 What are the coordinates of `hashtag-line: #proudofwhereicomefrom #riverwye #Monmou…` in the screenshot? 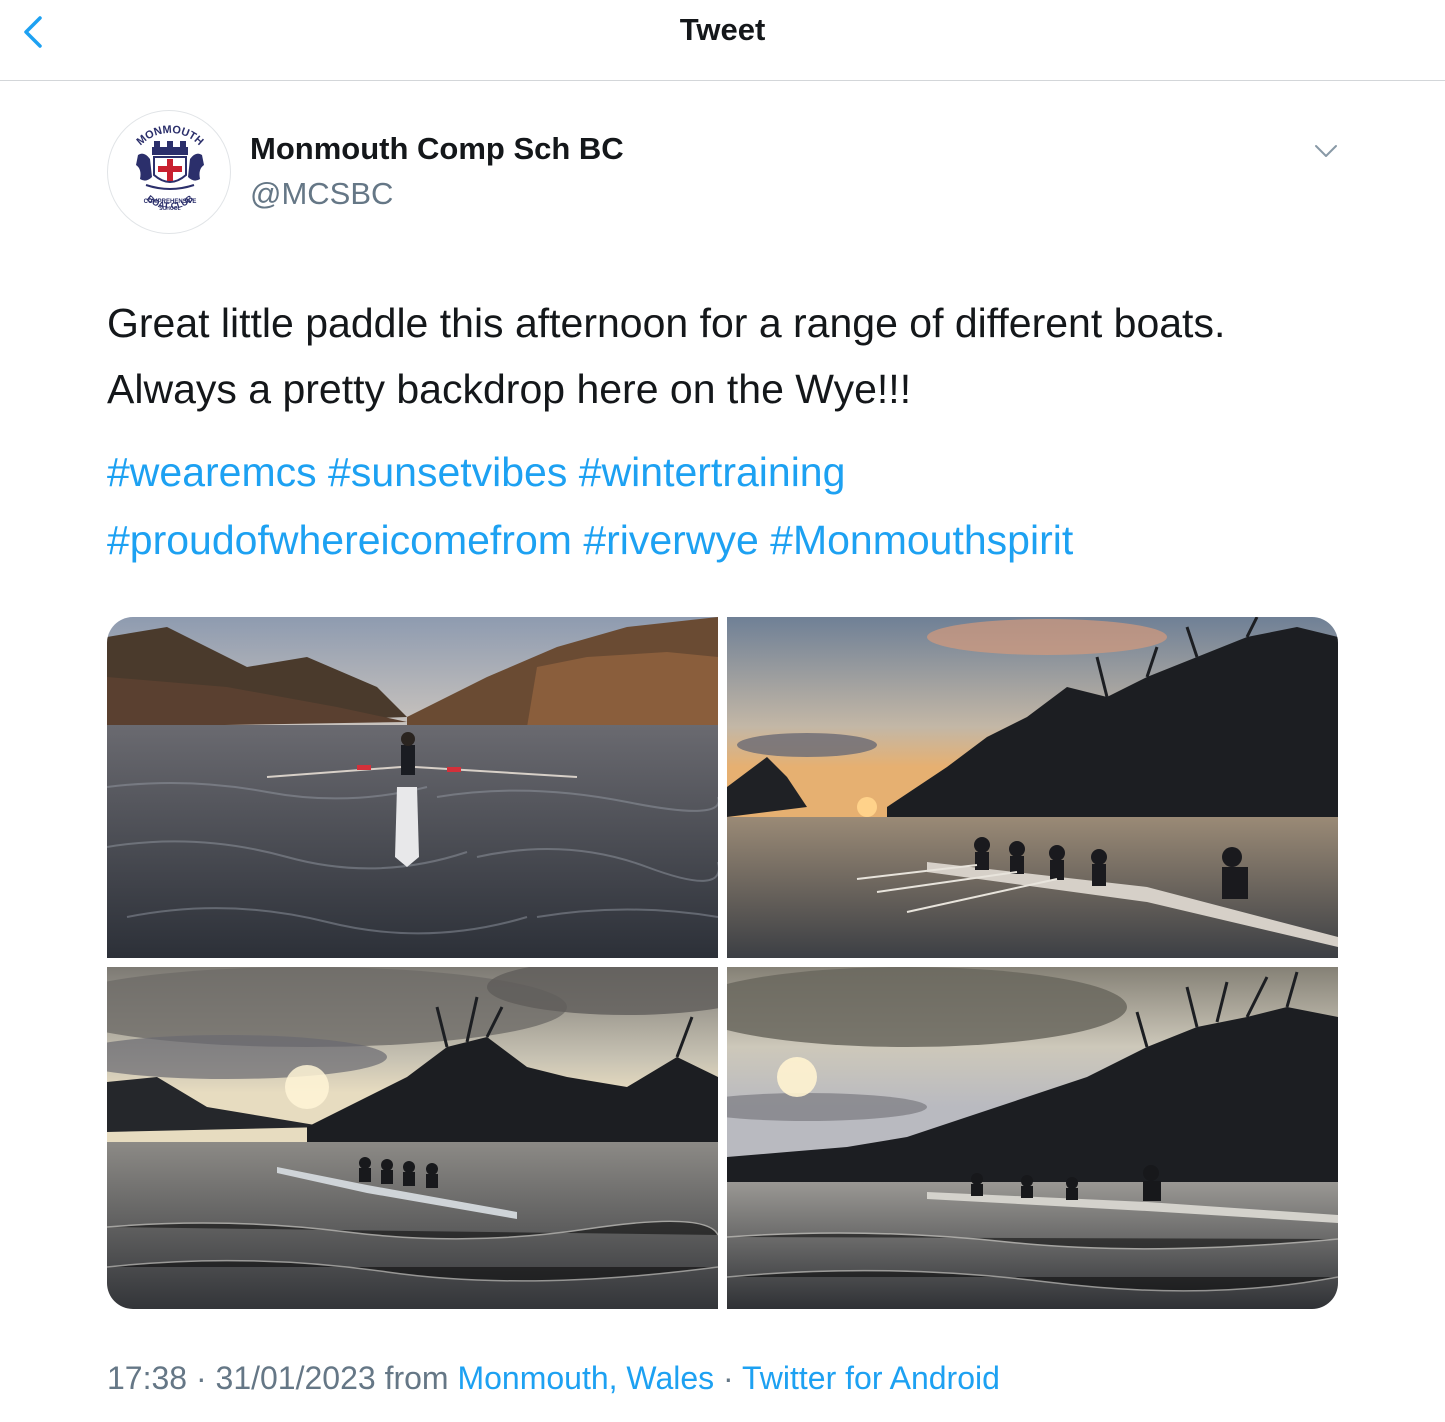 It's located at (737, 540).